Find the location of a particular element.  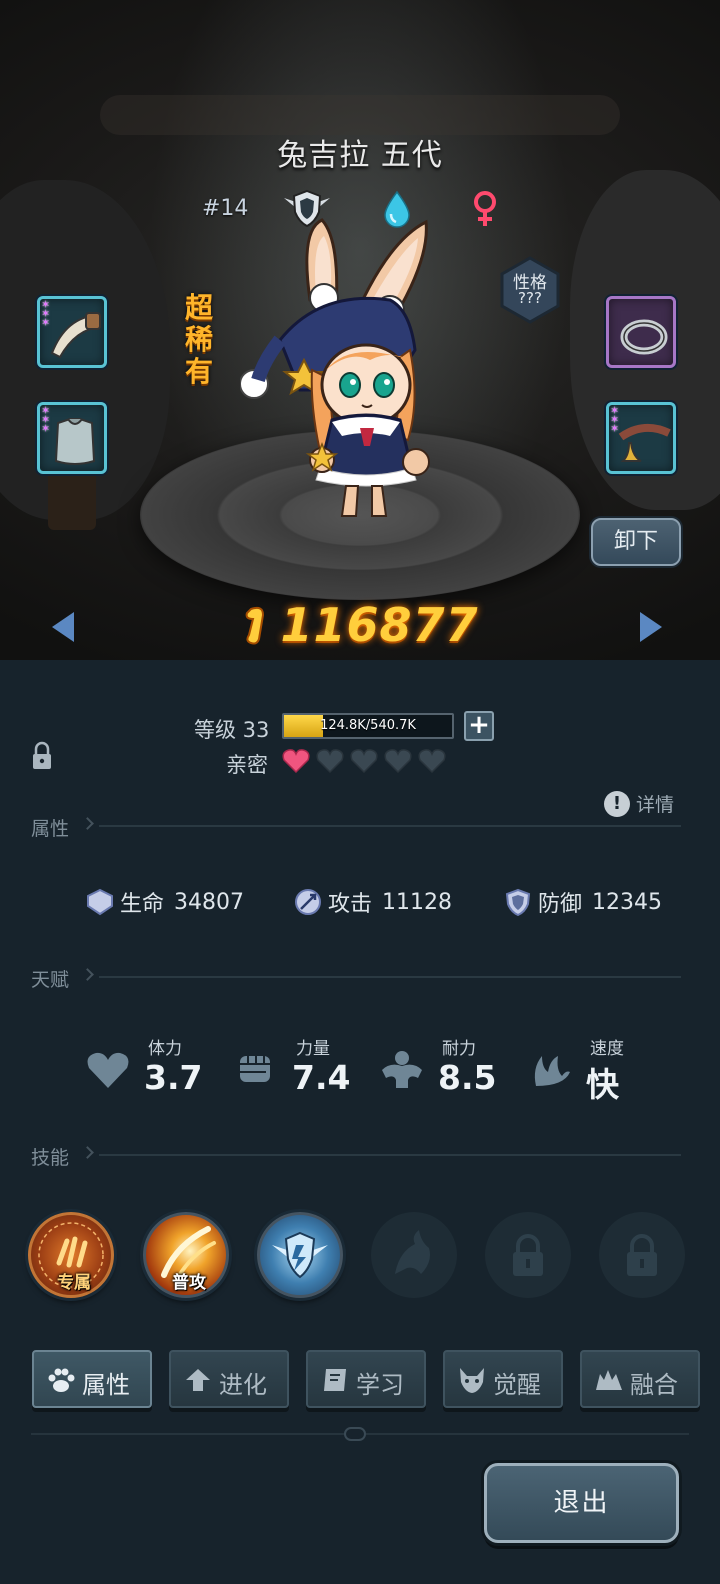

background-beam is located at coordinates (360, 115).